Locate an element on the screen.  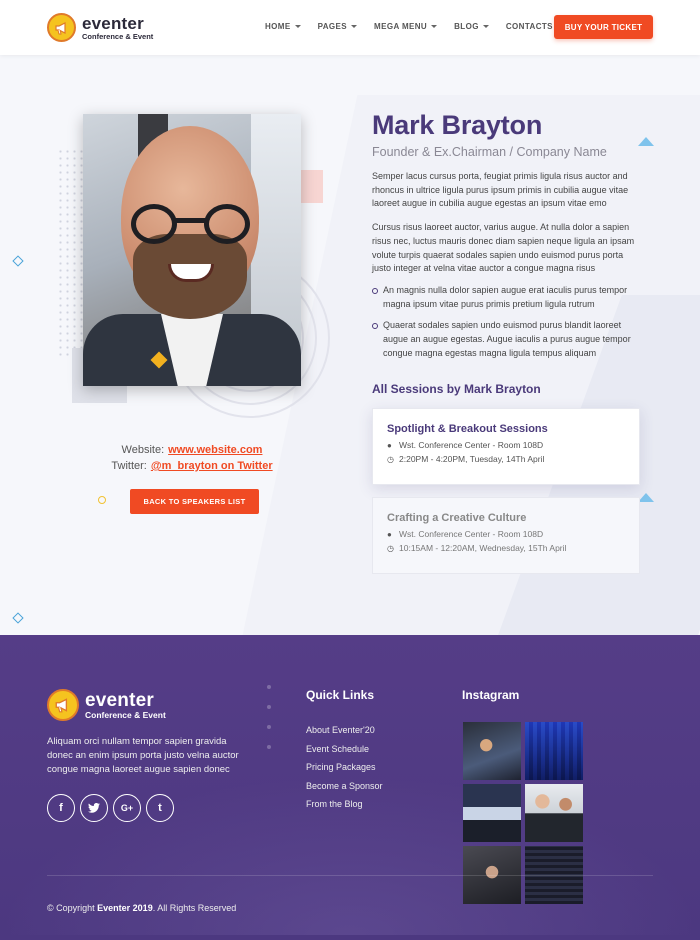
website-label: Website: is located at coordinates (143, 450).